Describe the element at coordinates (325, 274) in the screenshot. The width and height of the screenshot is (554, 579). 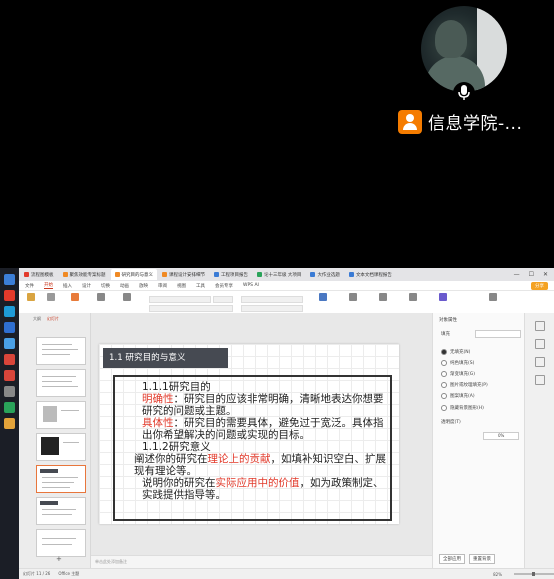
I see `tab-6: 大作业选题` at that location.